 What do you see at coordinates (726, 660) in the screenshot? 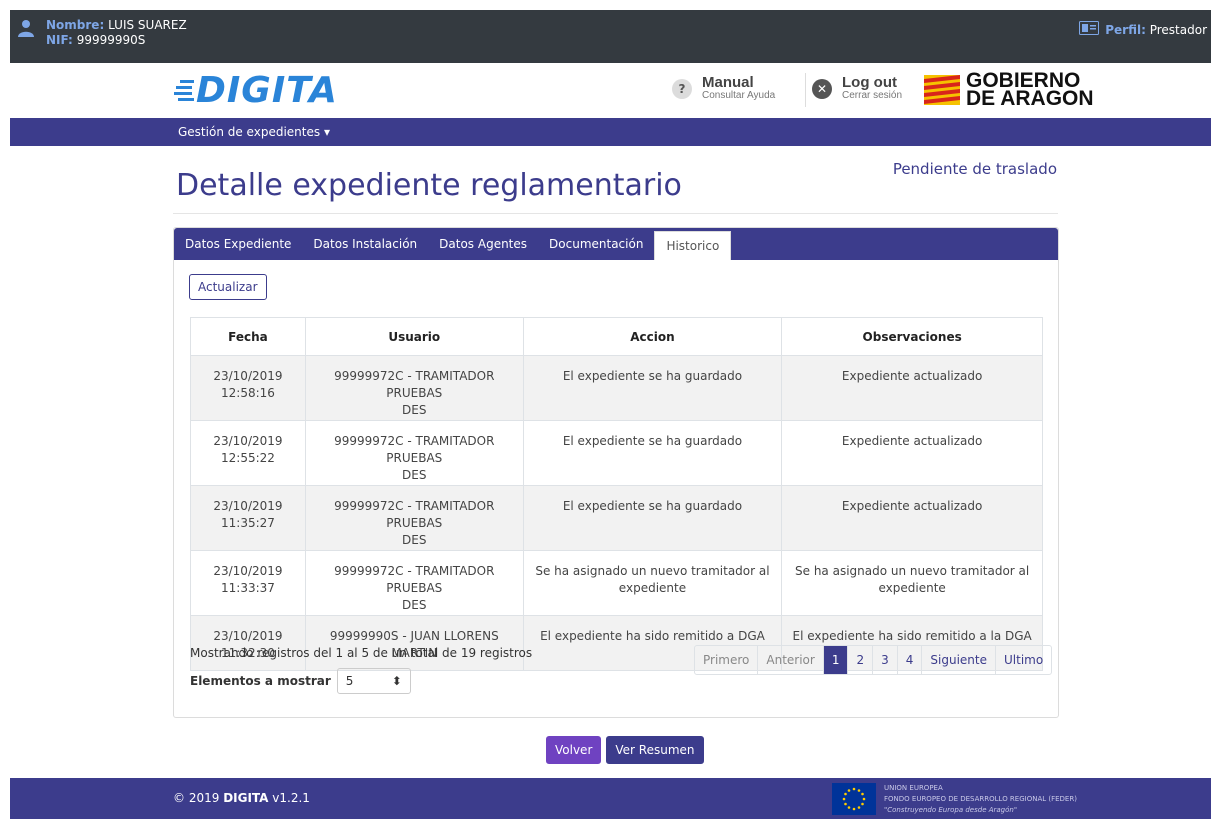
I see `page-first: Primero` at bounding box center [726, 660].